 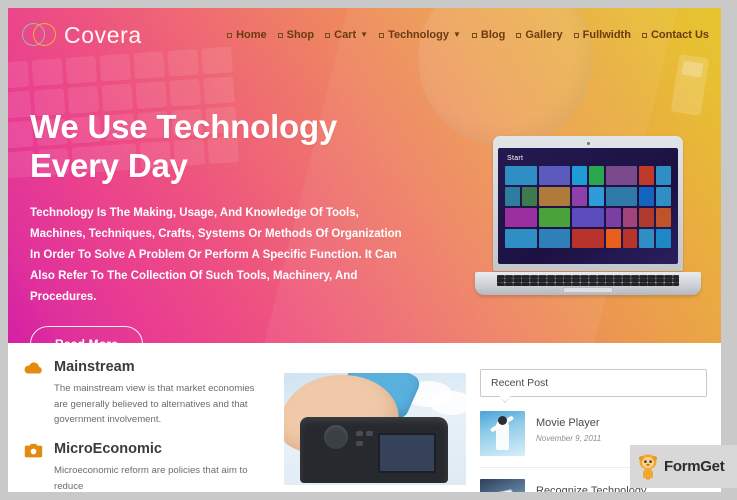 What do you see at coordinates (648, 466) in the screenshot?
I see `lion-mascot-icon` at bounding box center [648, 466].